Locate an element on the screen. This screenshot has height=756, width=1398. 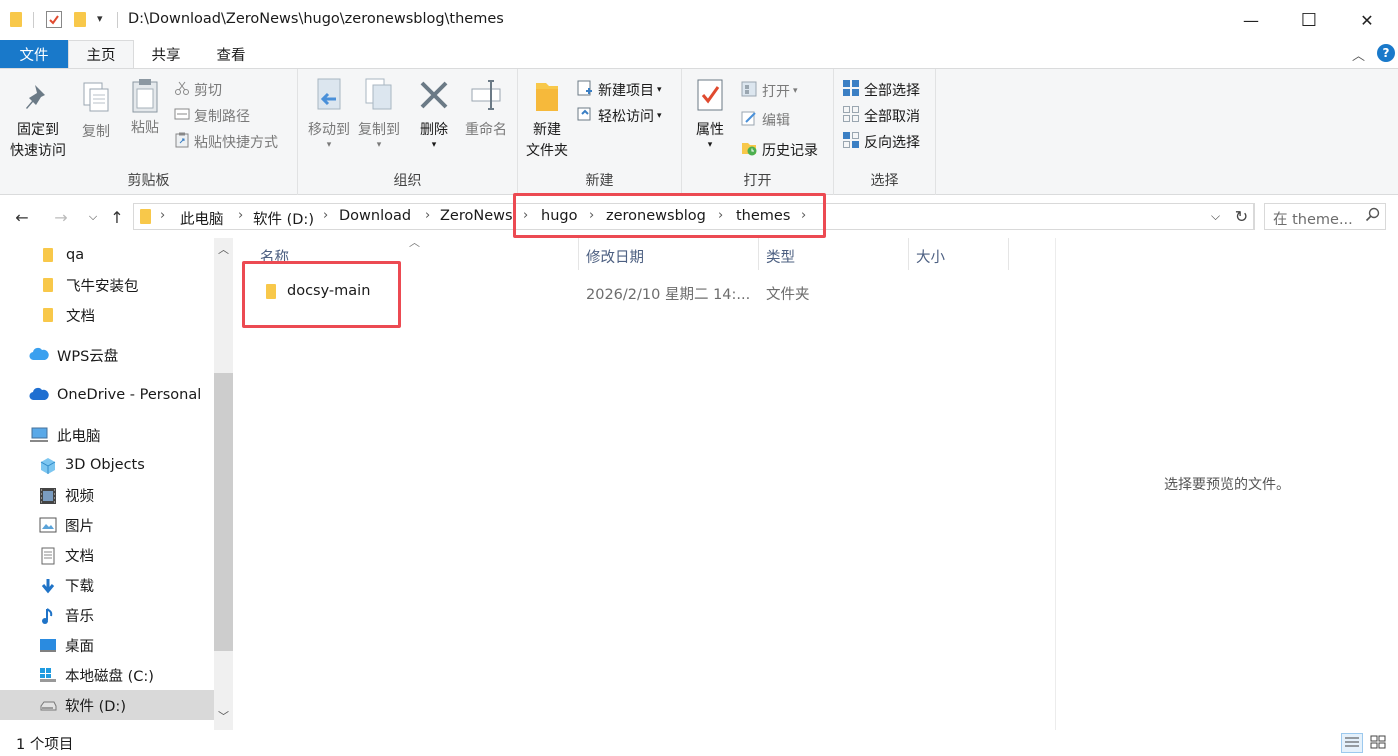
properties-quick-icon is located at coordinates (54, 19).